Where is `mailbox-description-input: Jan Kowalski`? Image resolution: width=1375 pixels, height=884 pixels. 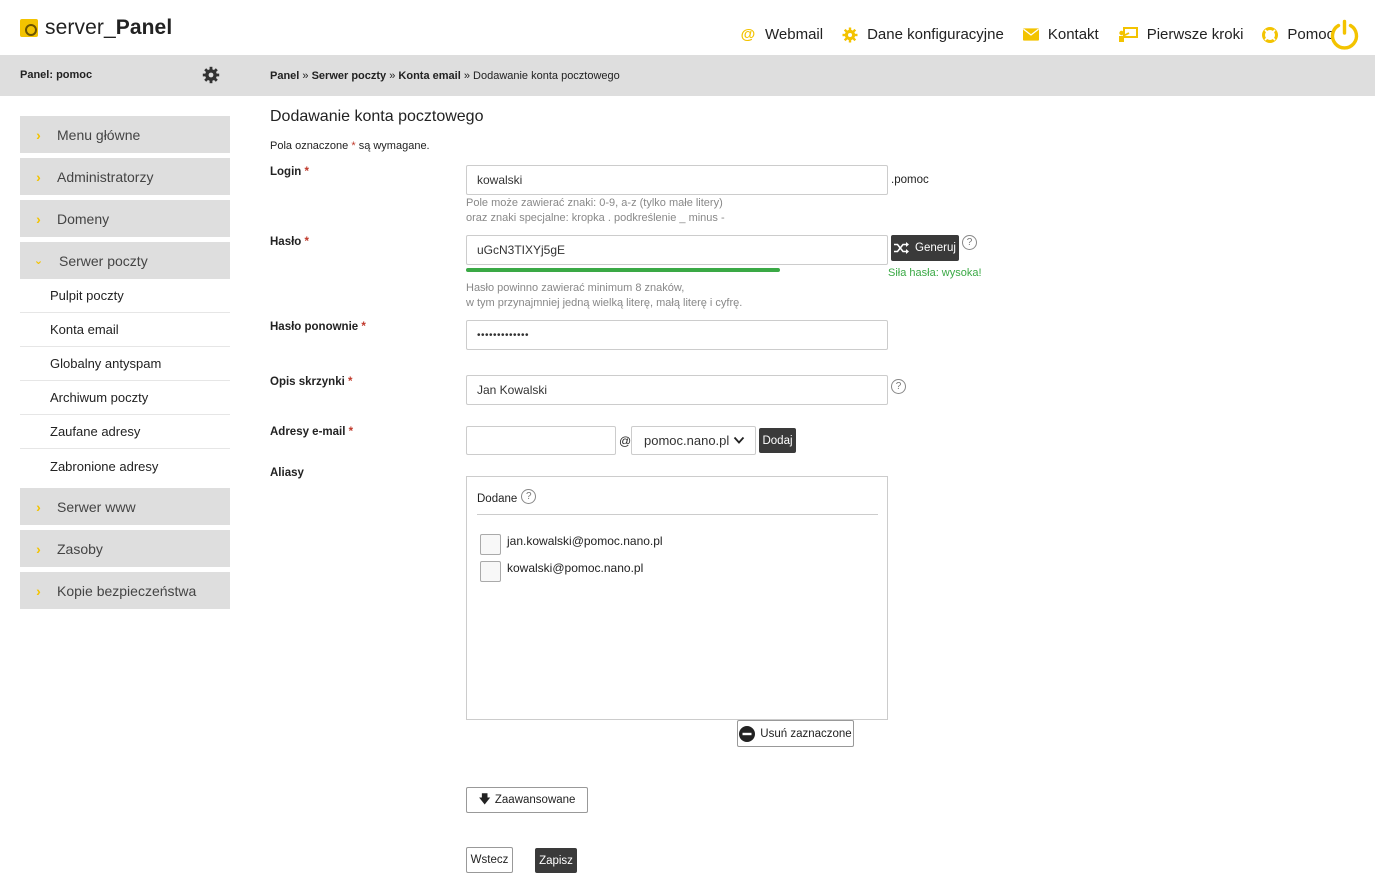 mailbox-description-input: Jan Kowalski is located at coordinates (677, 390).